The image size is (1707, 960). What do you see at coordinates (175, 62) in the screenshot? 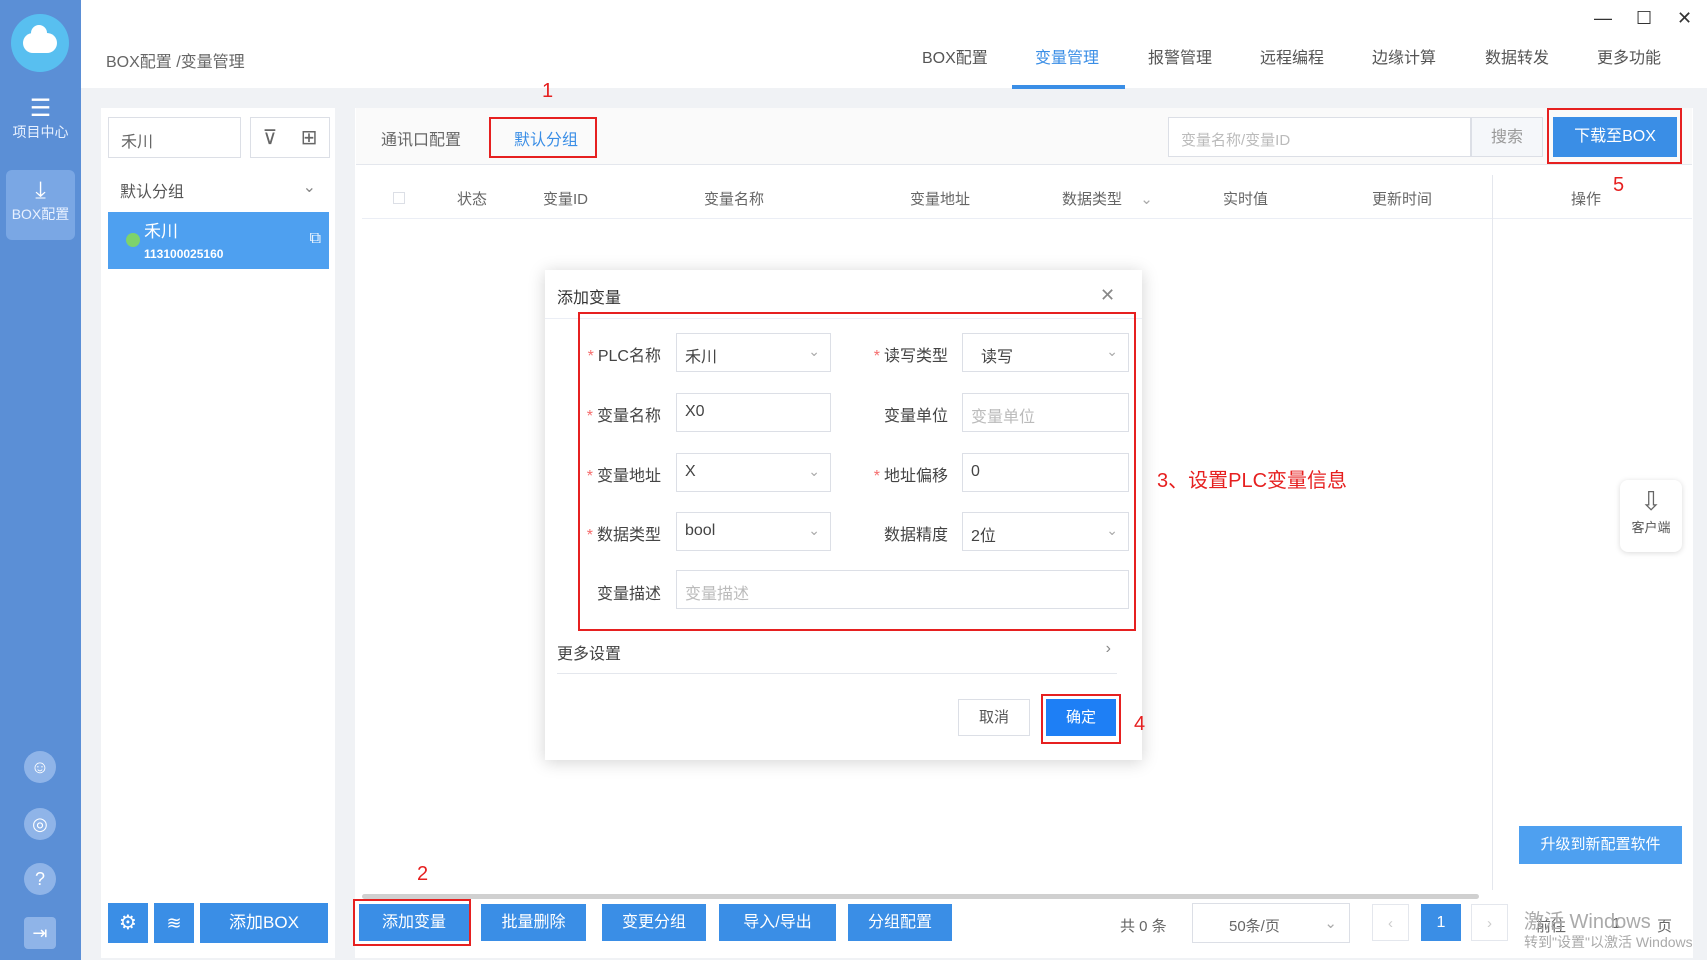
I see `breadcrumb: BOX配置 /变量管理` at bounding box center [175, 62].